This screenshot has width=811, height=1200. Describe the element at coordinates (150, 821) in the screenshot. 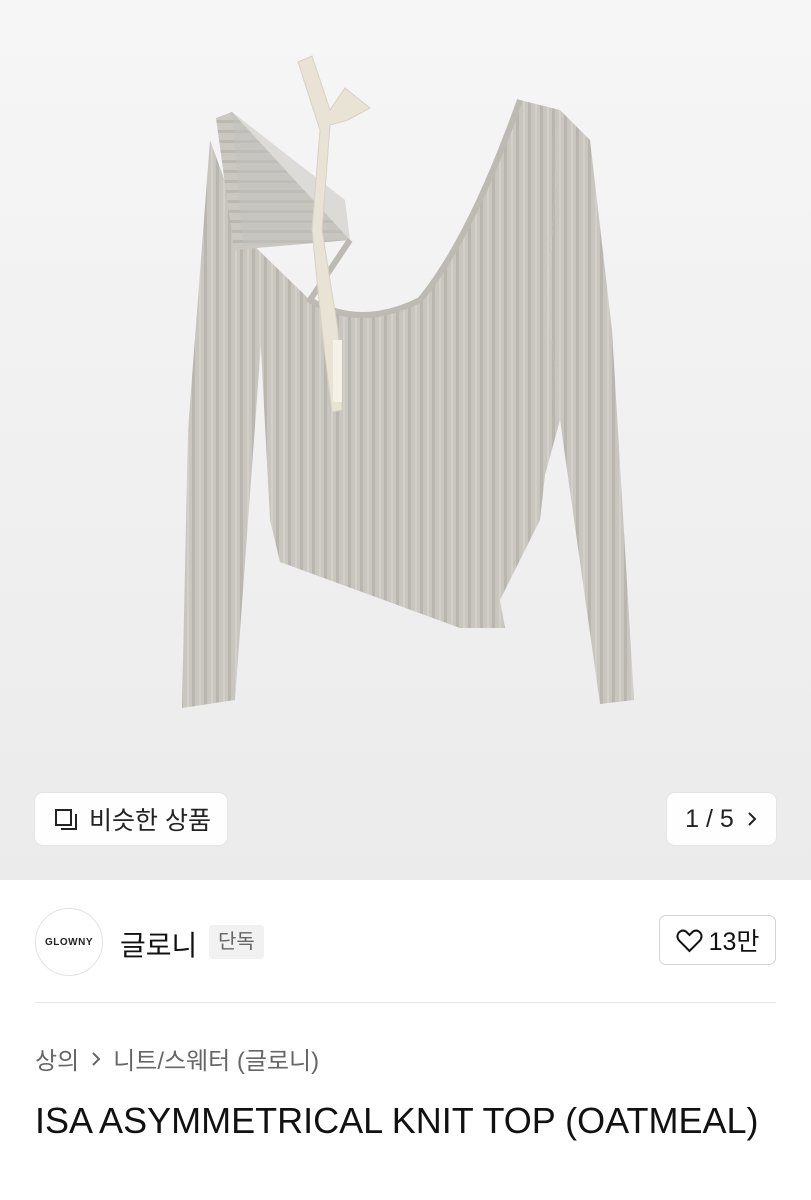

I see `similar-items-label: 비슷한 상품` at that location.